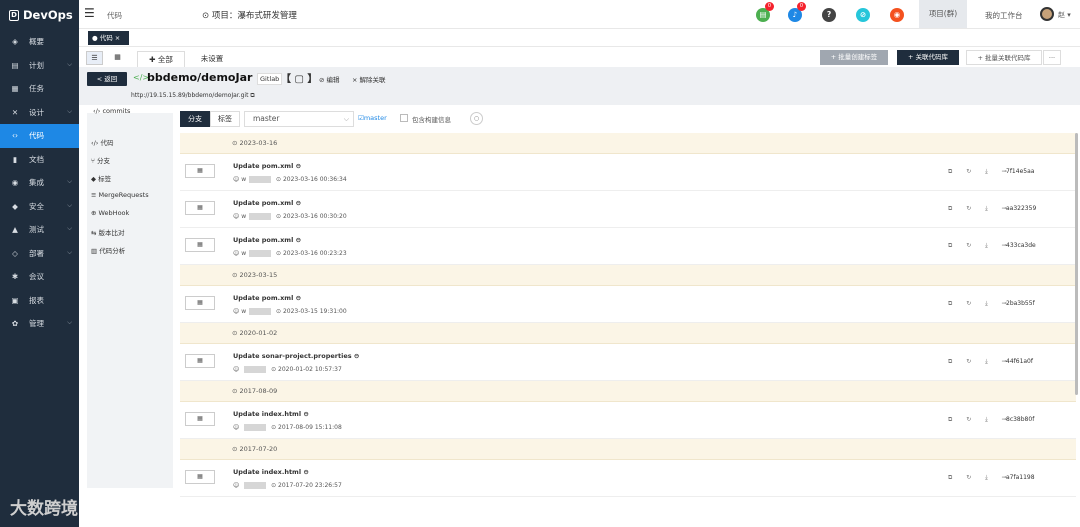  I want to click on chrome-icon: ◉, so click(897, 15).